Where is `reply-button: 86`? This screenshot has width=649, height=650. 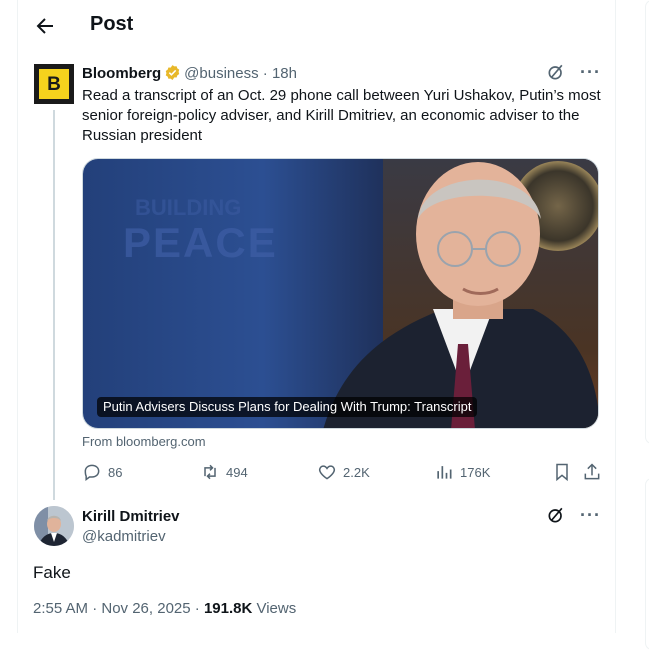 reply-button: 86 is located at coordinates (102, 472).